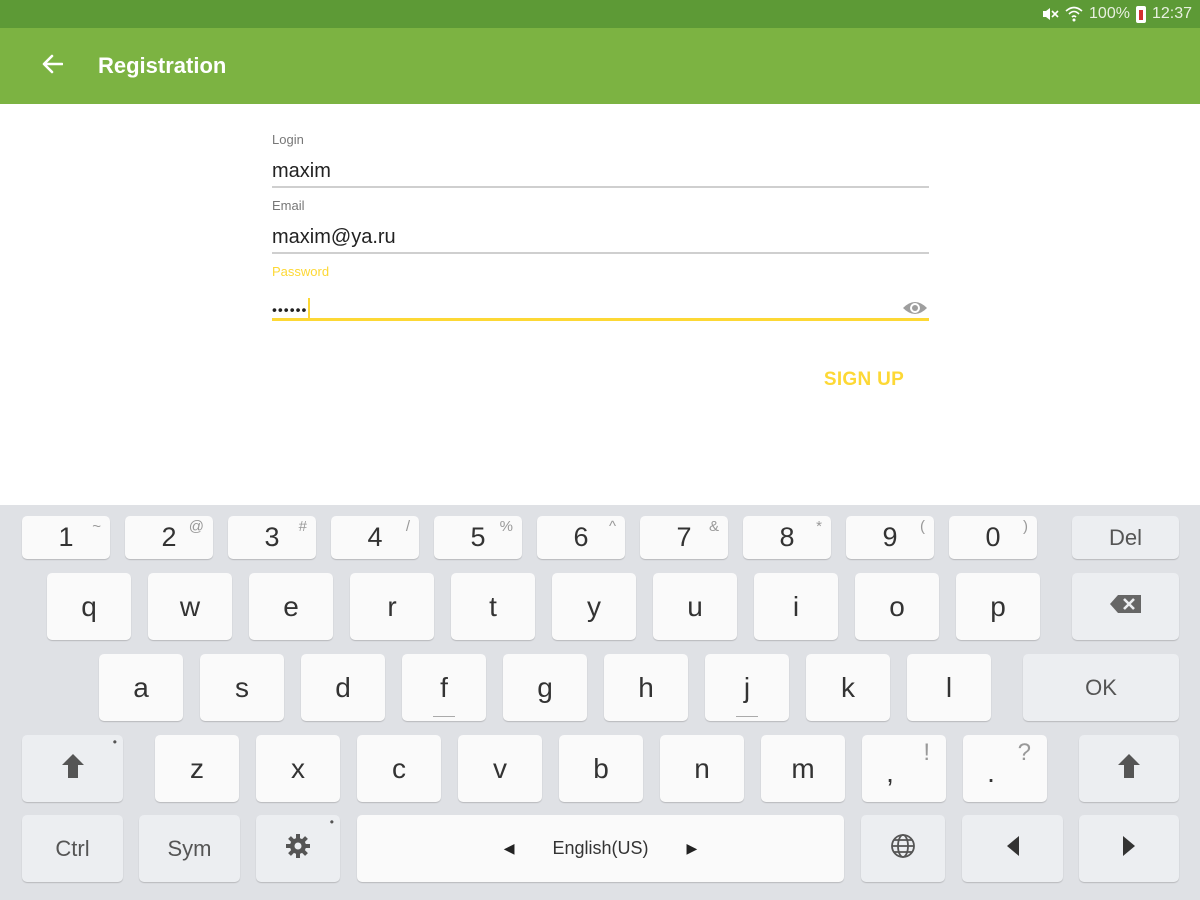 Image resolution: width=1200 pixels, height=900 pixels. Describe the element at coordinates (141, 687) in the screenshot. I see `key-a: a` at that location.